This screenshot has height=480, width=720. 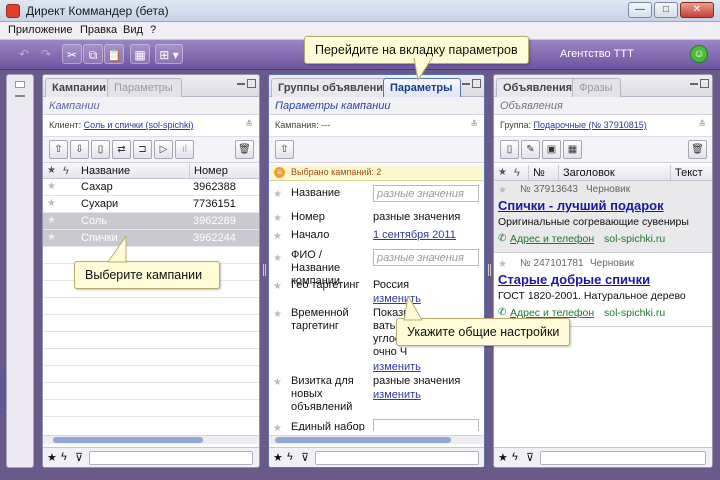 I want to click on maximize-button: □, so click(x=666, y=10).